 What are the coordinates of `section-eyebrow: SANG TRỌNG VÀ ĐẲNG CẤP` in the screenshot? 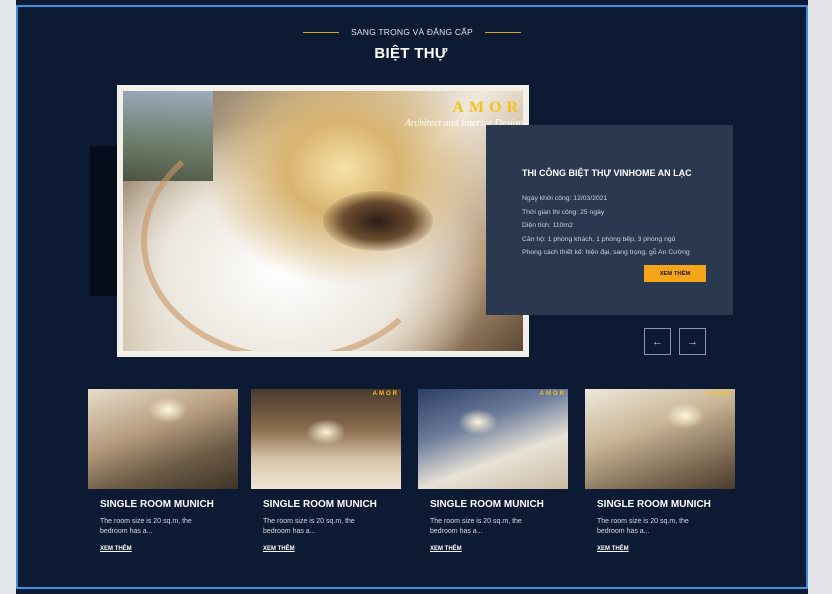 It's located at (412, 32).